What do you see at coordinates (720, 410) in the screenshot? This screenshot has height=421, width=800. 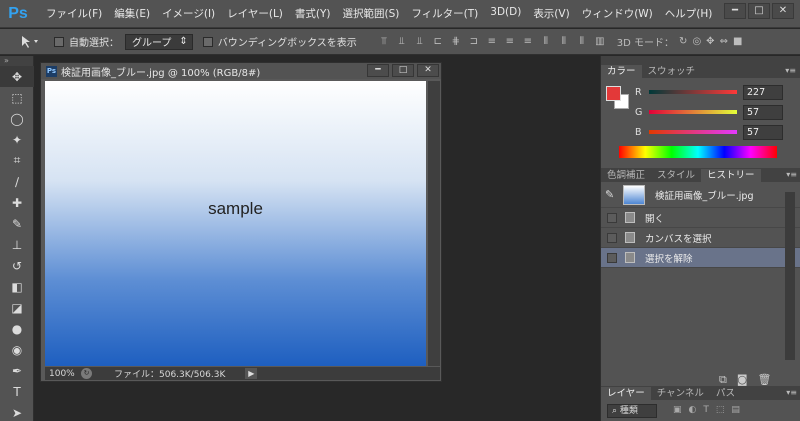 I see `shape-filter-icon: ⬚` at bounding box center [720, 410].